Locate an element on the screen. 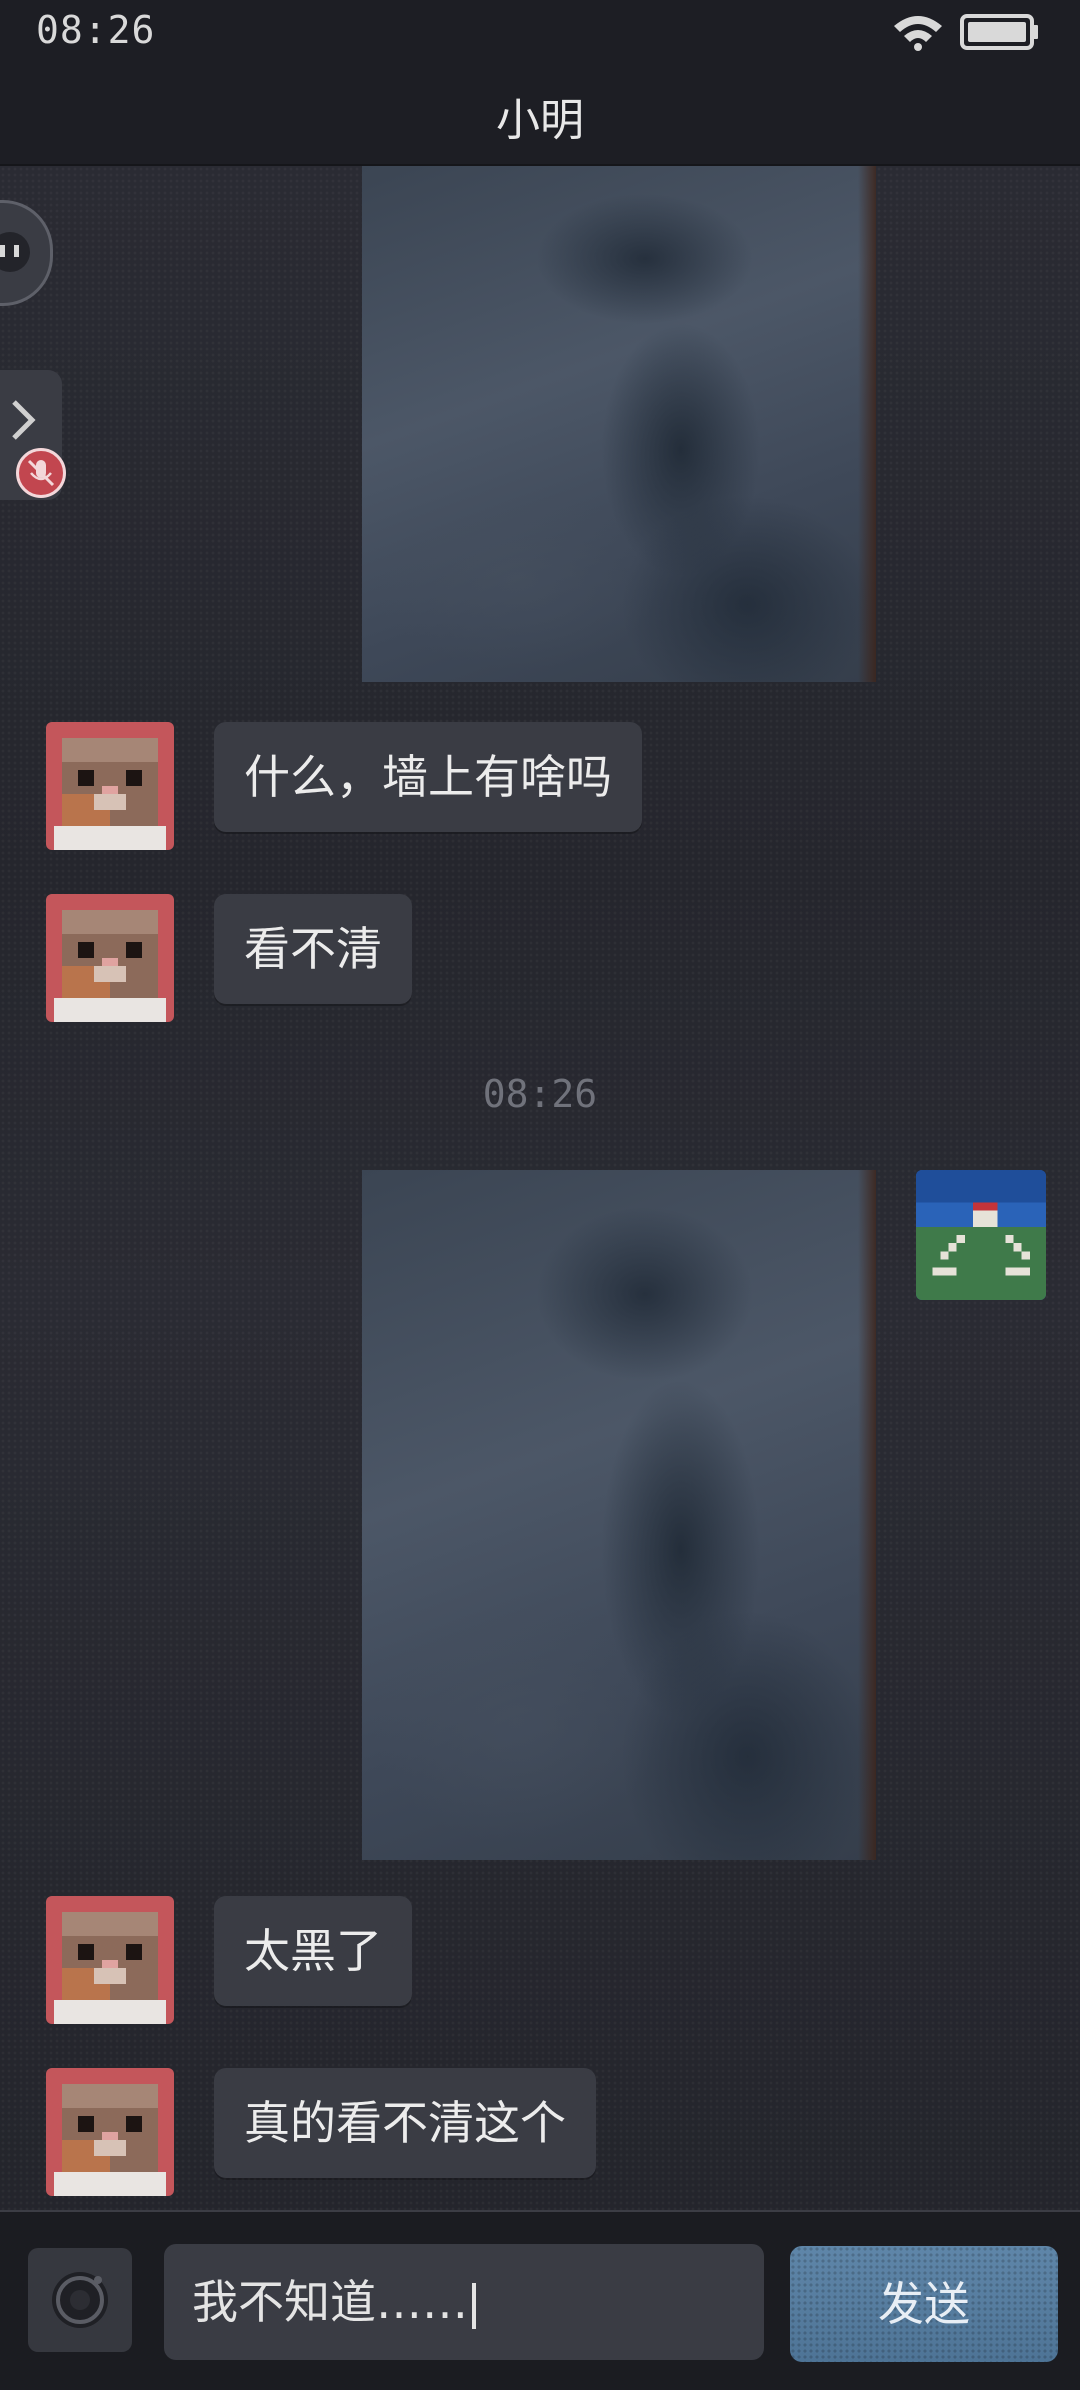 The width and height of the screenshot is (1080, 2390). pixel-landscape-avatar is located at coordinates (981, 1235).